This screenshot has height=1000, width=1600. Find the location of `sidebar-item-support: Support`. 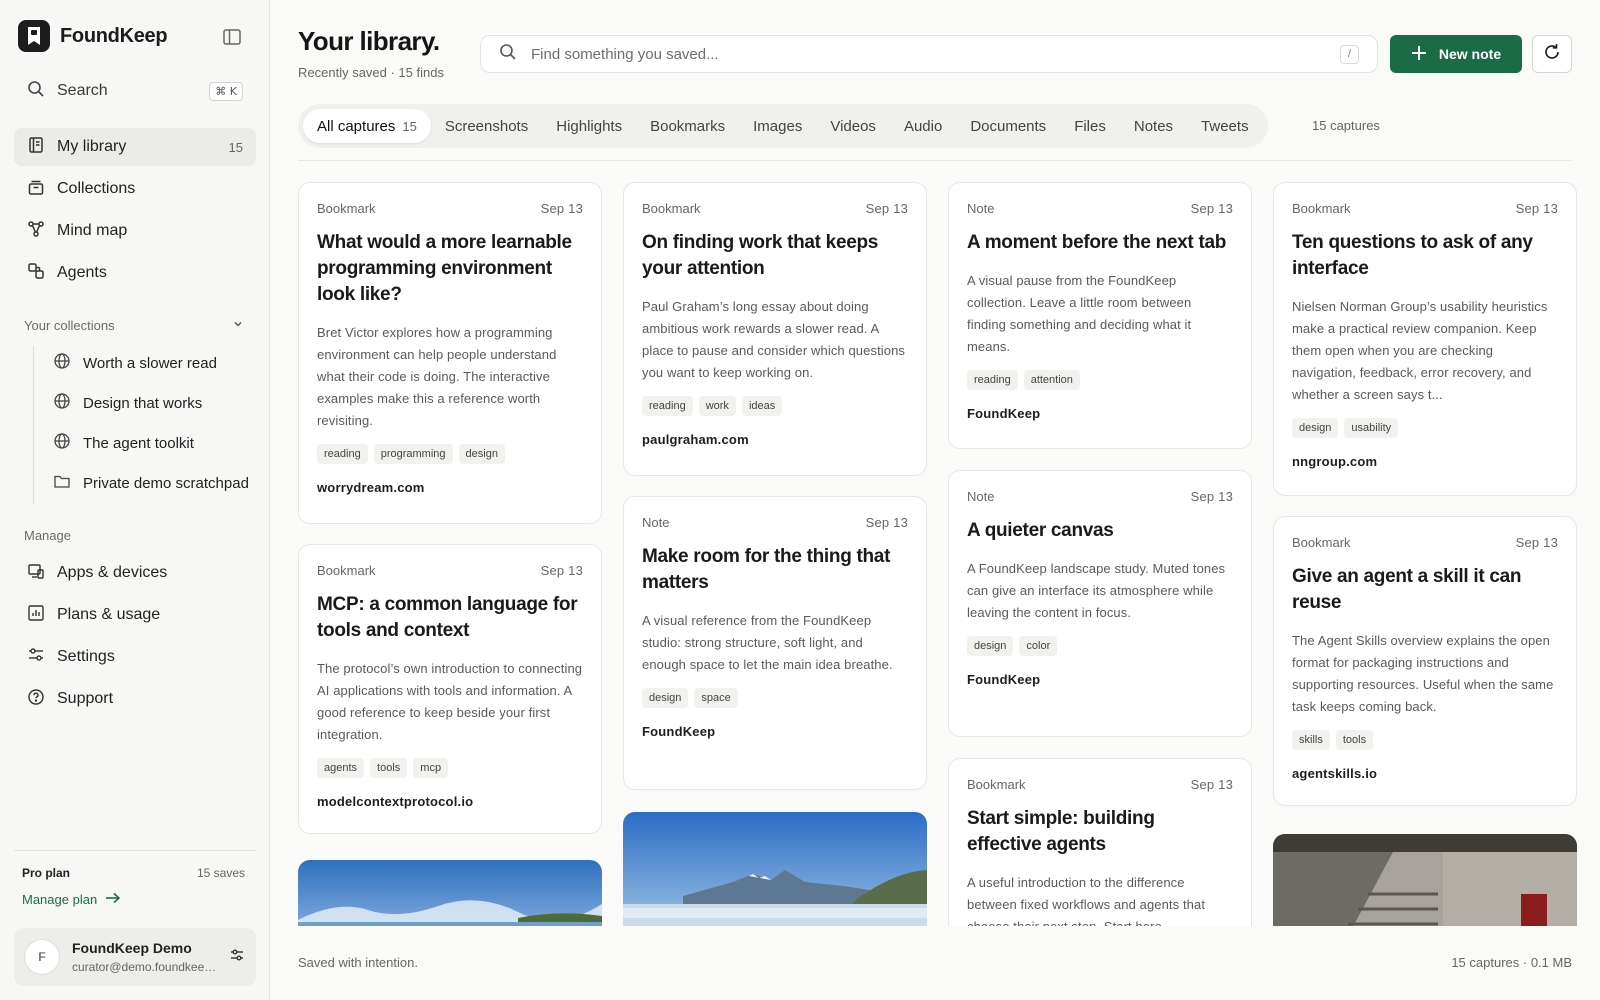

sidebar-item-support: Support is located at coordinates (135, 699).